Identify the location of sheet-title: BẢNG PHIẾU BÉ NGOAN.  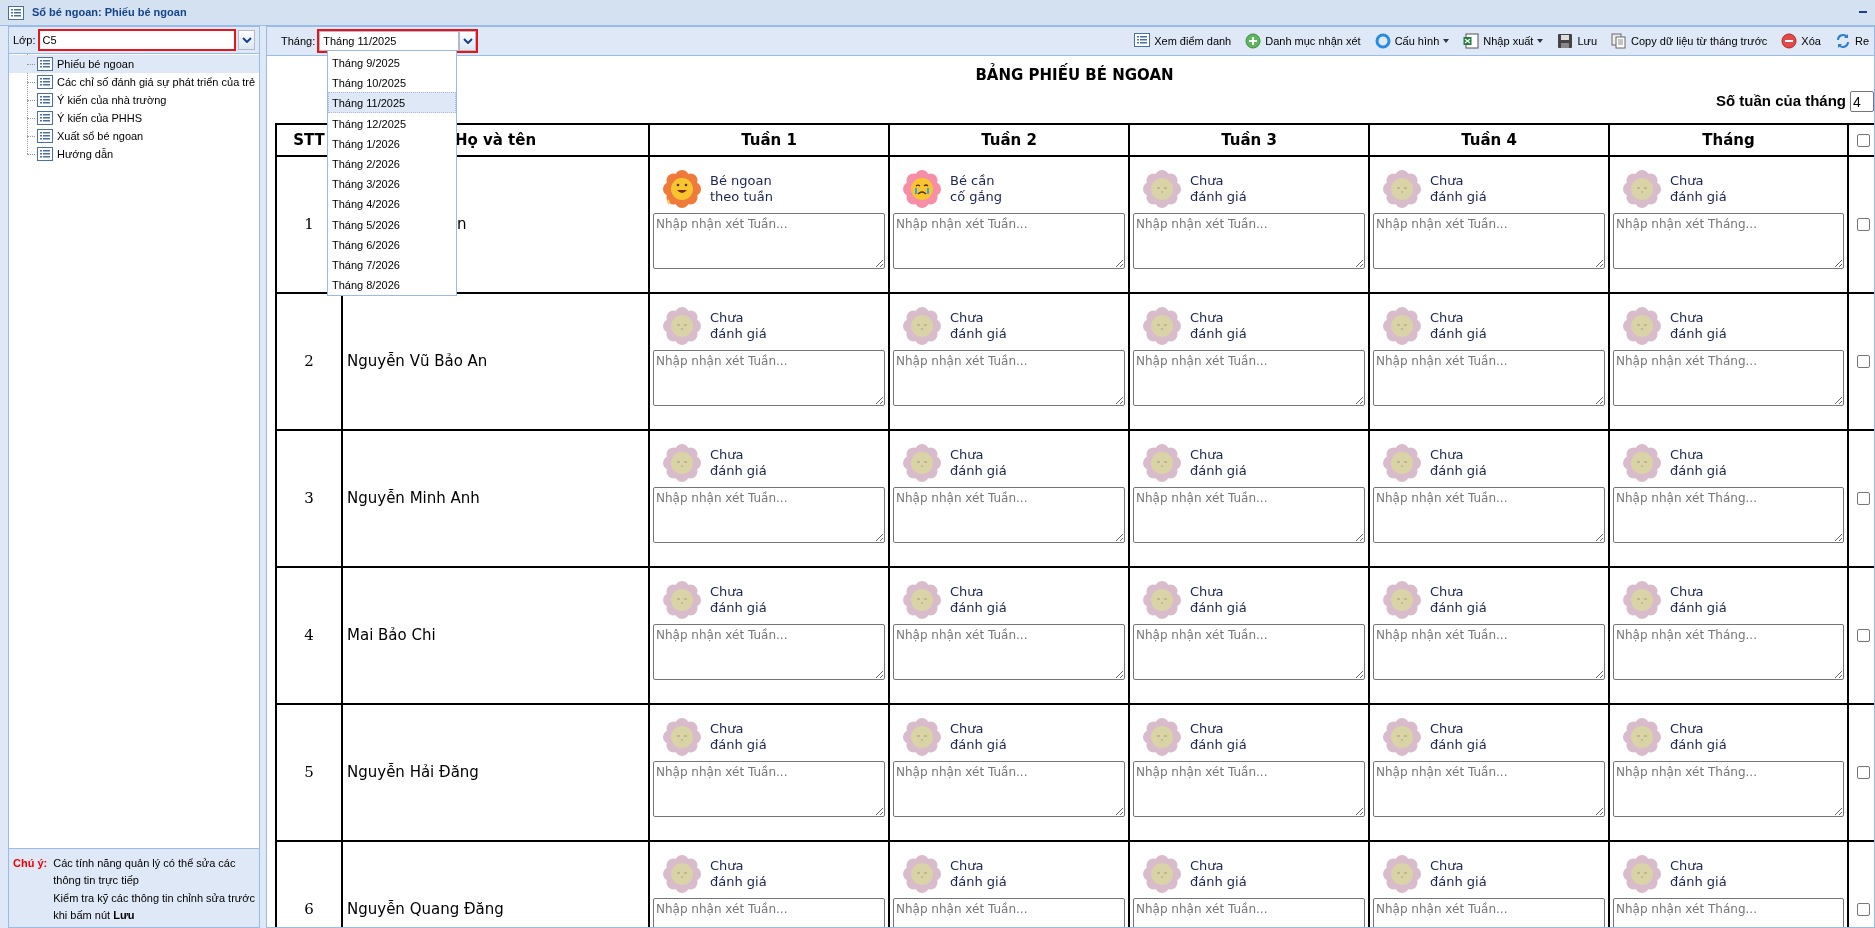
(1074, 75).